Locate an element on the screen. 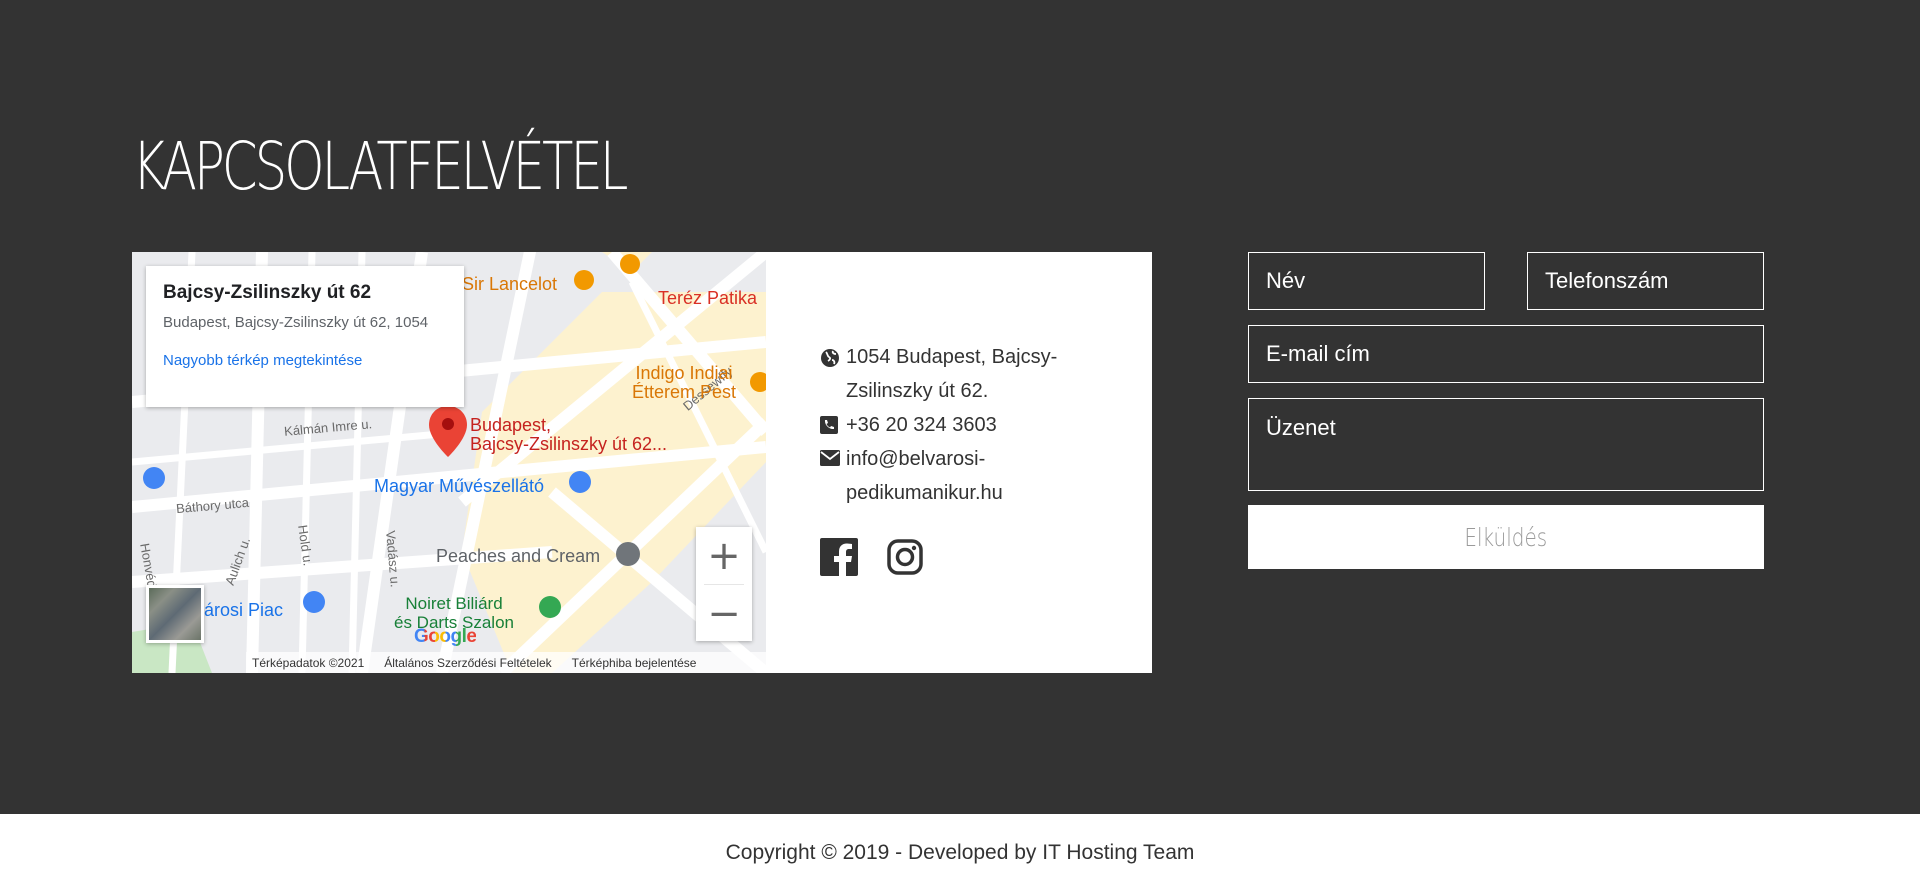 The height and width of the screenshot is (892, 1920). poi-sir-lancelot: Sir Lancelot is located at coordinates (509, 284).